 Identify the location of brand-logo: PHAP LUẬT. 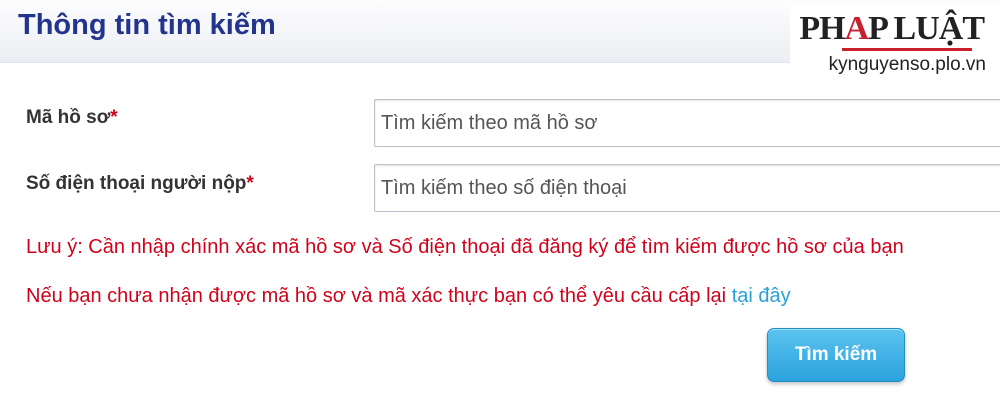
(892, 29).